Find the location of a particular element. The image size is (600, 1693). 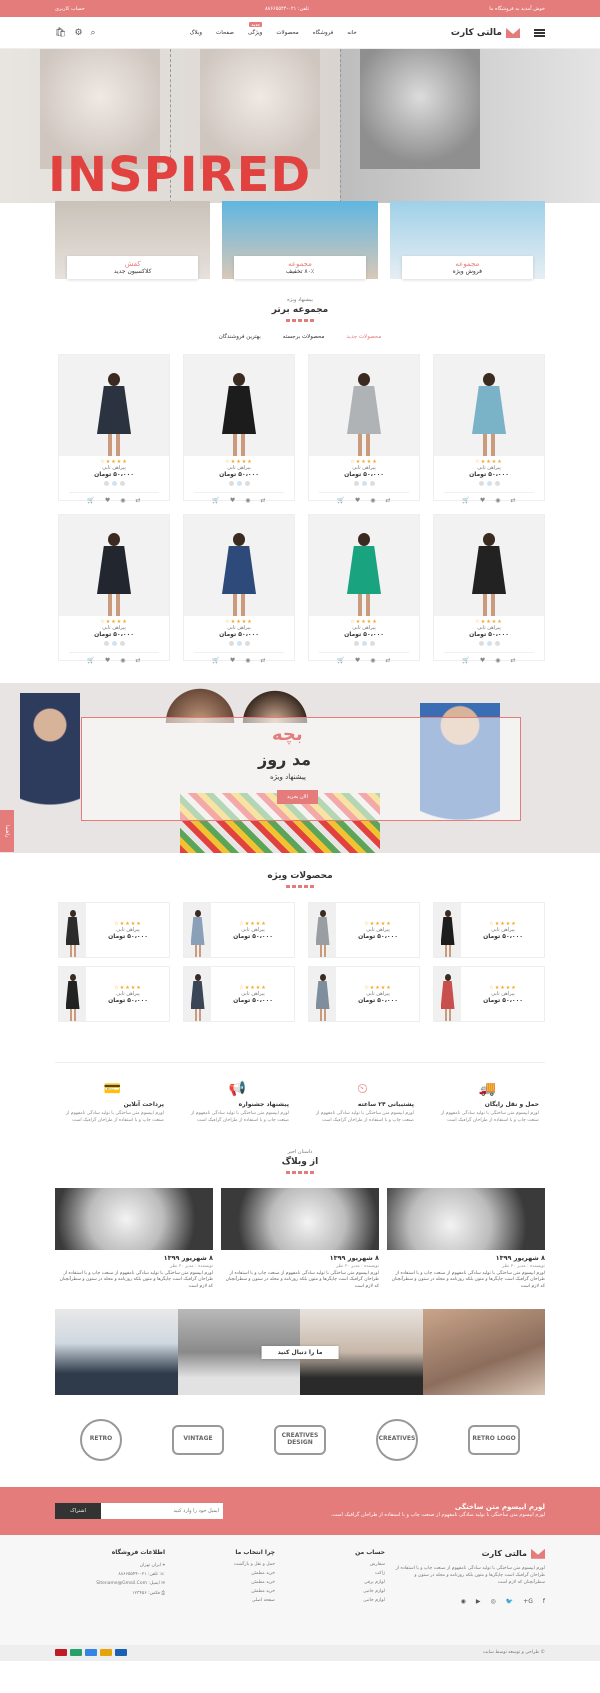

email-field is located at coordinates (162, 1510).